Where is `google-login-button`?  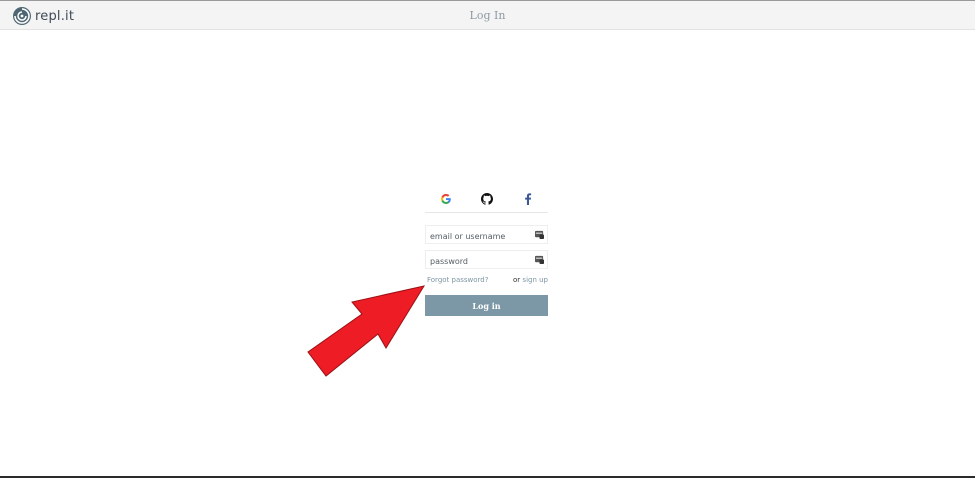 google-login-button is located at coordinates (446, 199).